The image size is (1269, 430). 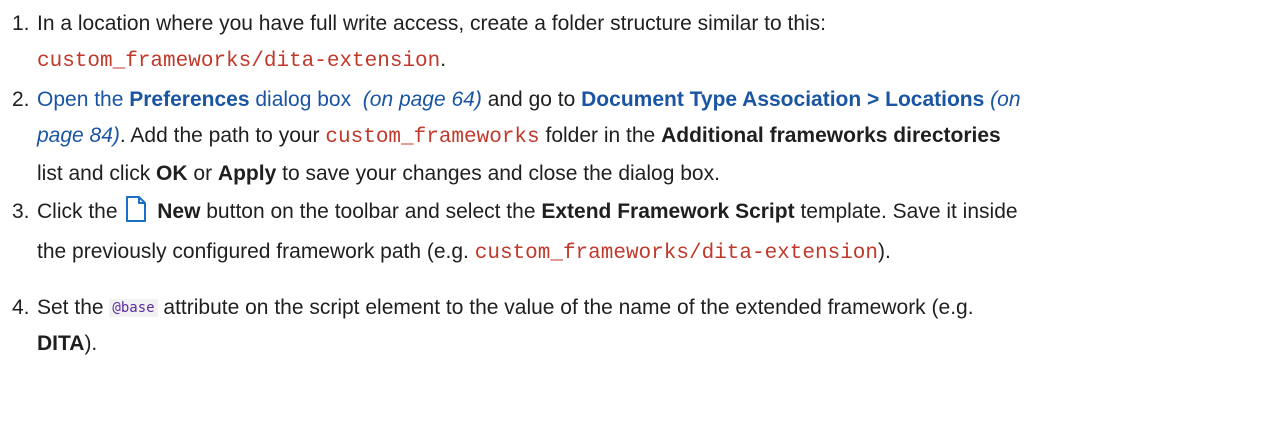 I want to click on ui-label: Apply, so click(x=247, y=173).